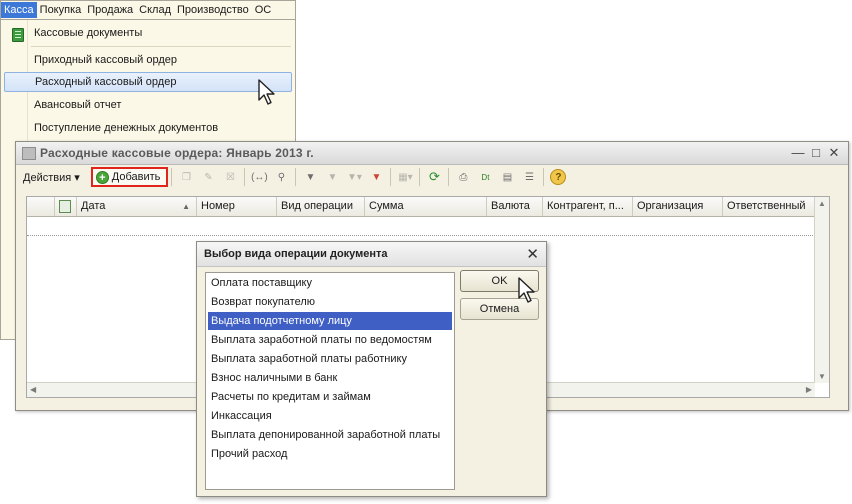  I want to click on table-row, so click(421, 226).